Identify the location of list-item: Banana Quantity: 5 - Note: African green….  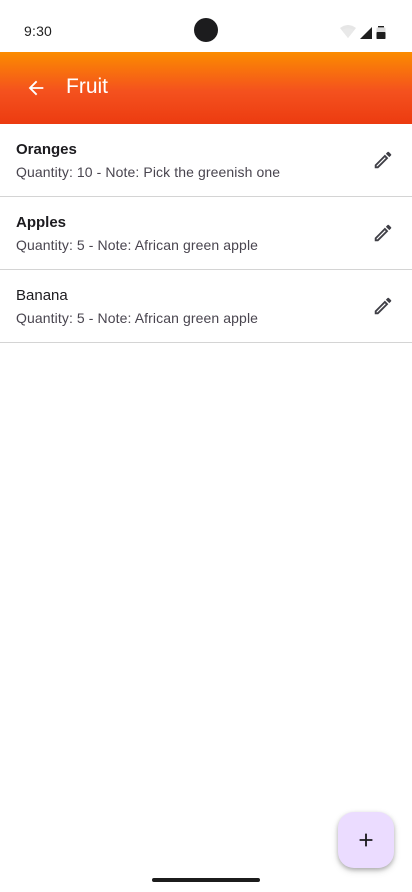
(206, 306).